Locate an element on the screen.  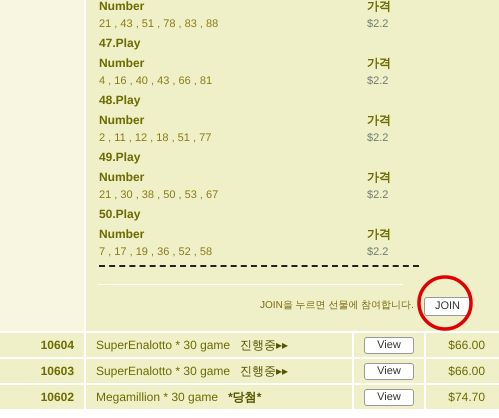
play-title: 47.Play is located at coordinates (119, 43).